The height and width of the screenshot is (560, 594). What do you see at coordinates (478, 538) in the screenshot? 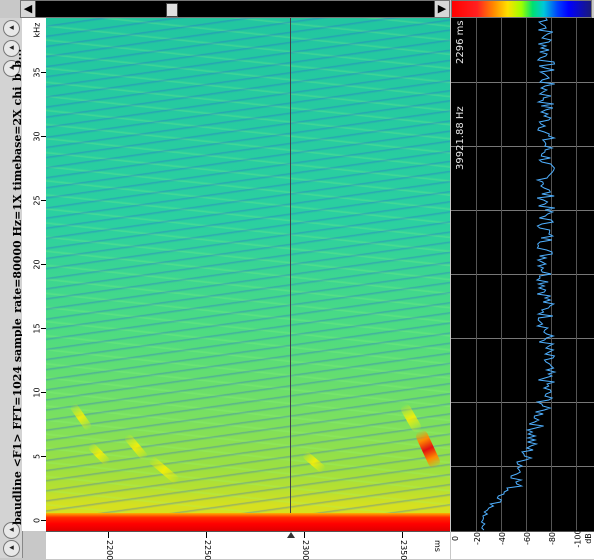
I see `db-label-20: -20` at bounding box center [478, 538].